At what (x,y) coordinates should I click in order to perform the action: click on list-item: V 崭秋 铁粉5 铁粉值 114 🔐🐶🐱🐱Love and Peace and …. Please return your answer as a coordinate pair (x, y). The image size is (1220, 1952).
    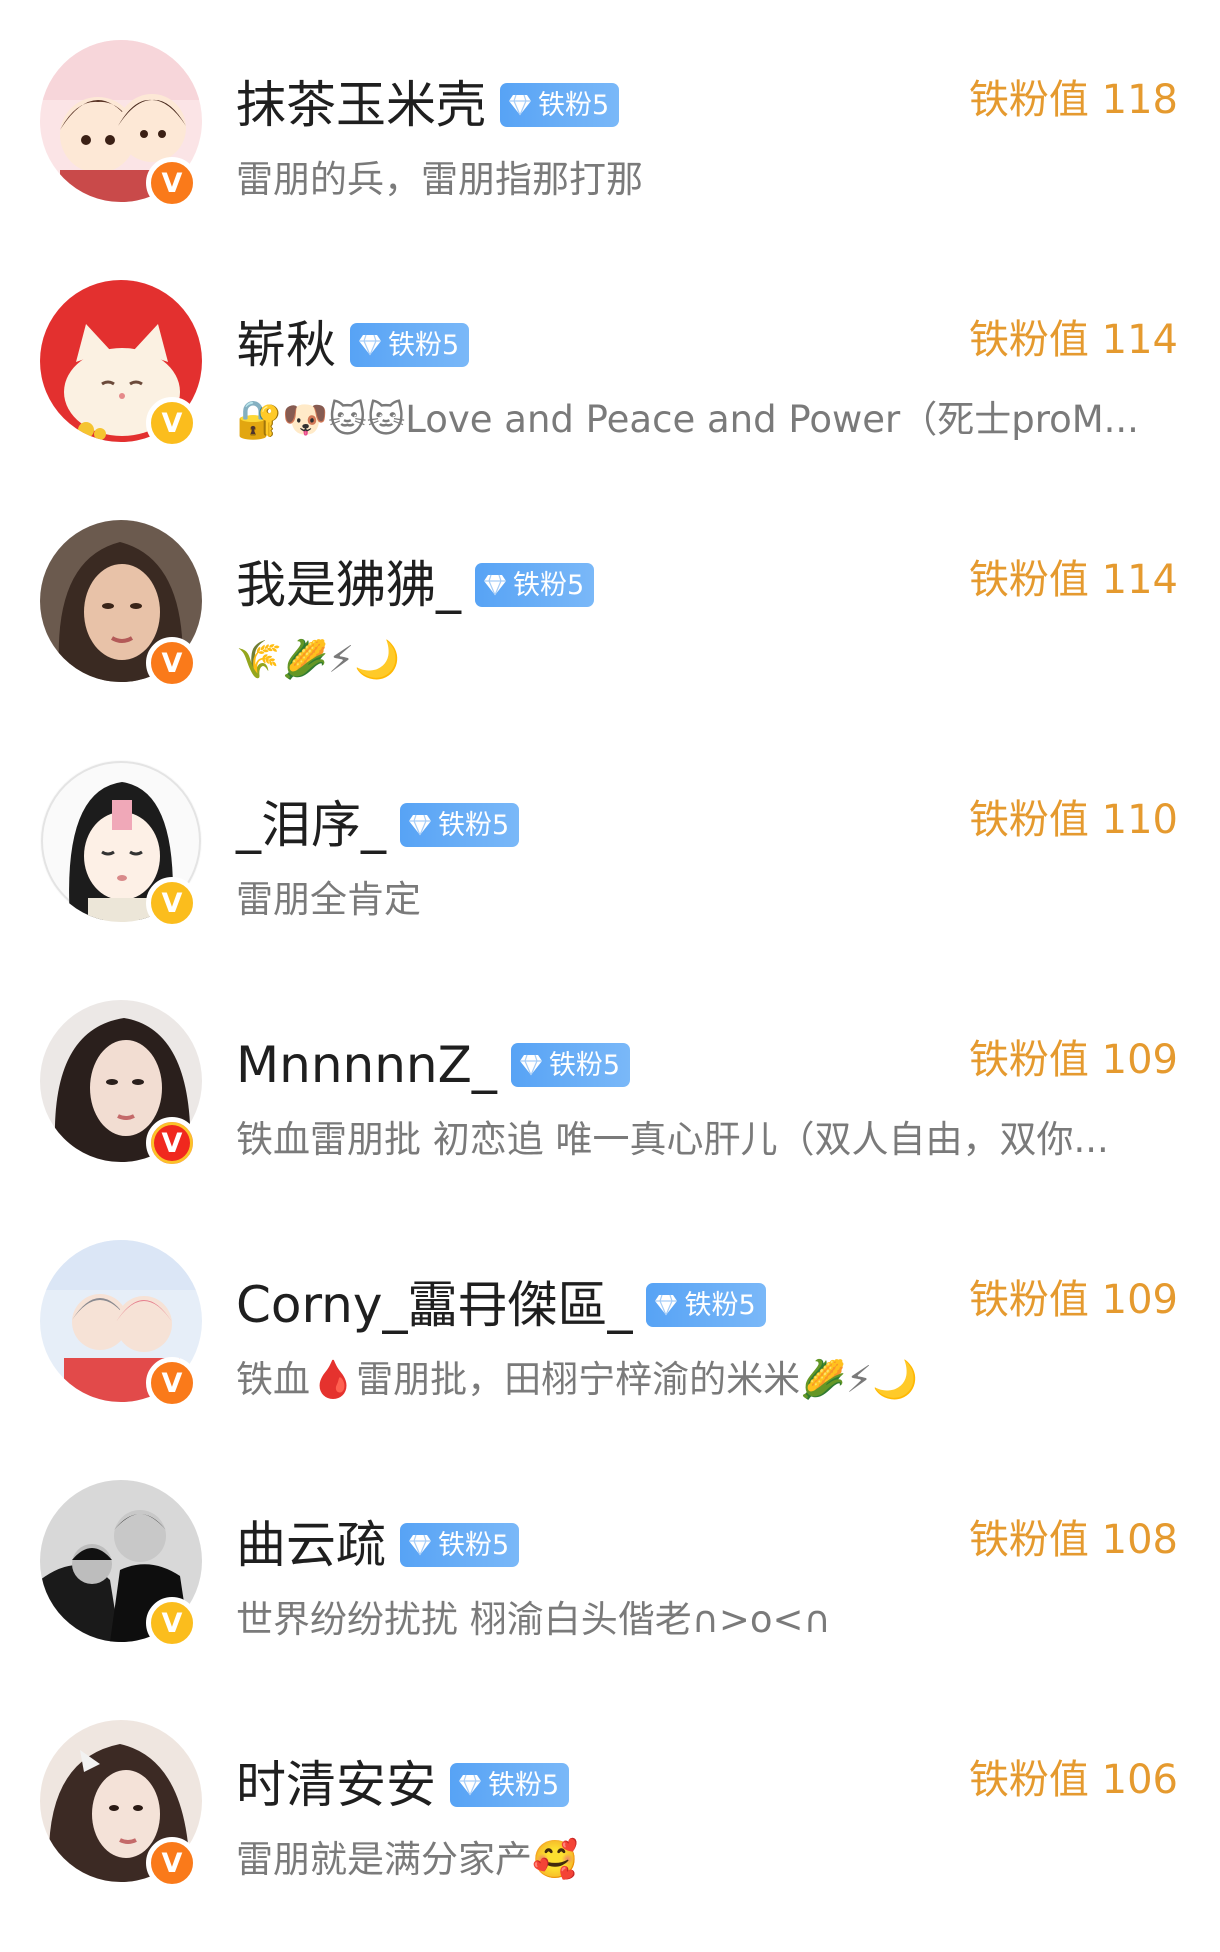
    Looking at the image, I should click on (610, 392).